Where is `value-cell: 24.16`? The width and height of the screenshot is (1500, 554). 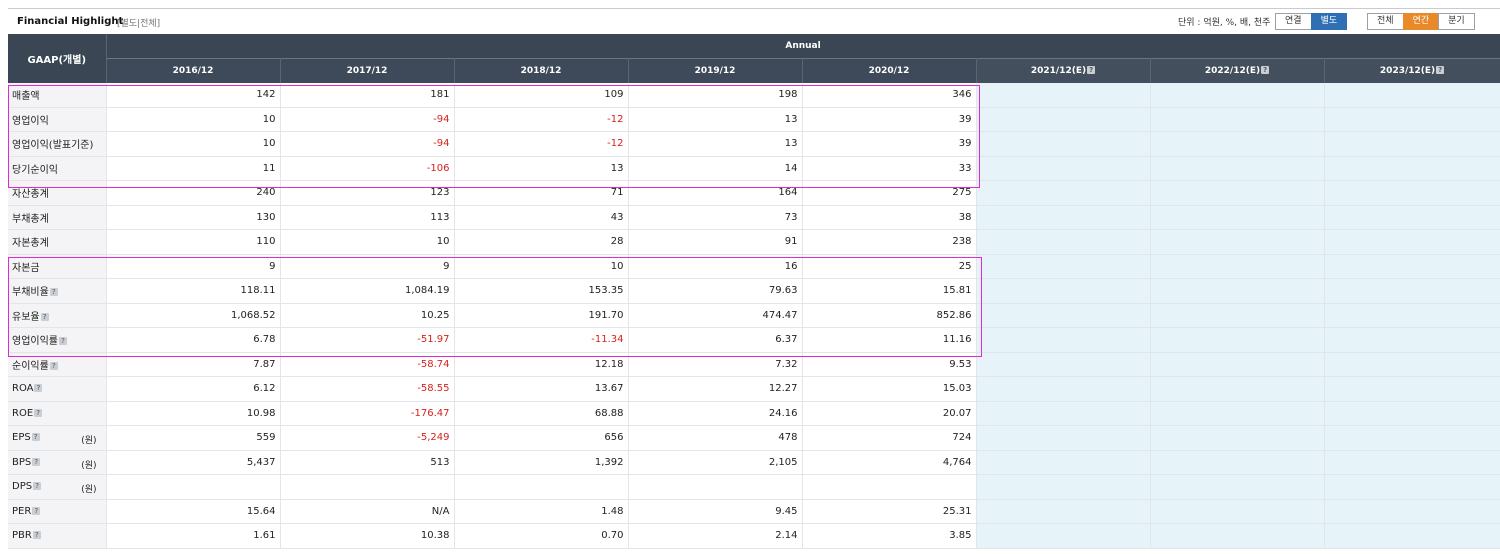
value-cell: 24.16 is located at coordinates (715, 413).